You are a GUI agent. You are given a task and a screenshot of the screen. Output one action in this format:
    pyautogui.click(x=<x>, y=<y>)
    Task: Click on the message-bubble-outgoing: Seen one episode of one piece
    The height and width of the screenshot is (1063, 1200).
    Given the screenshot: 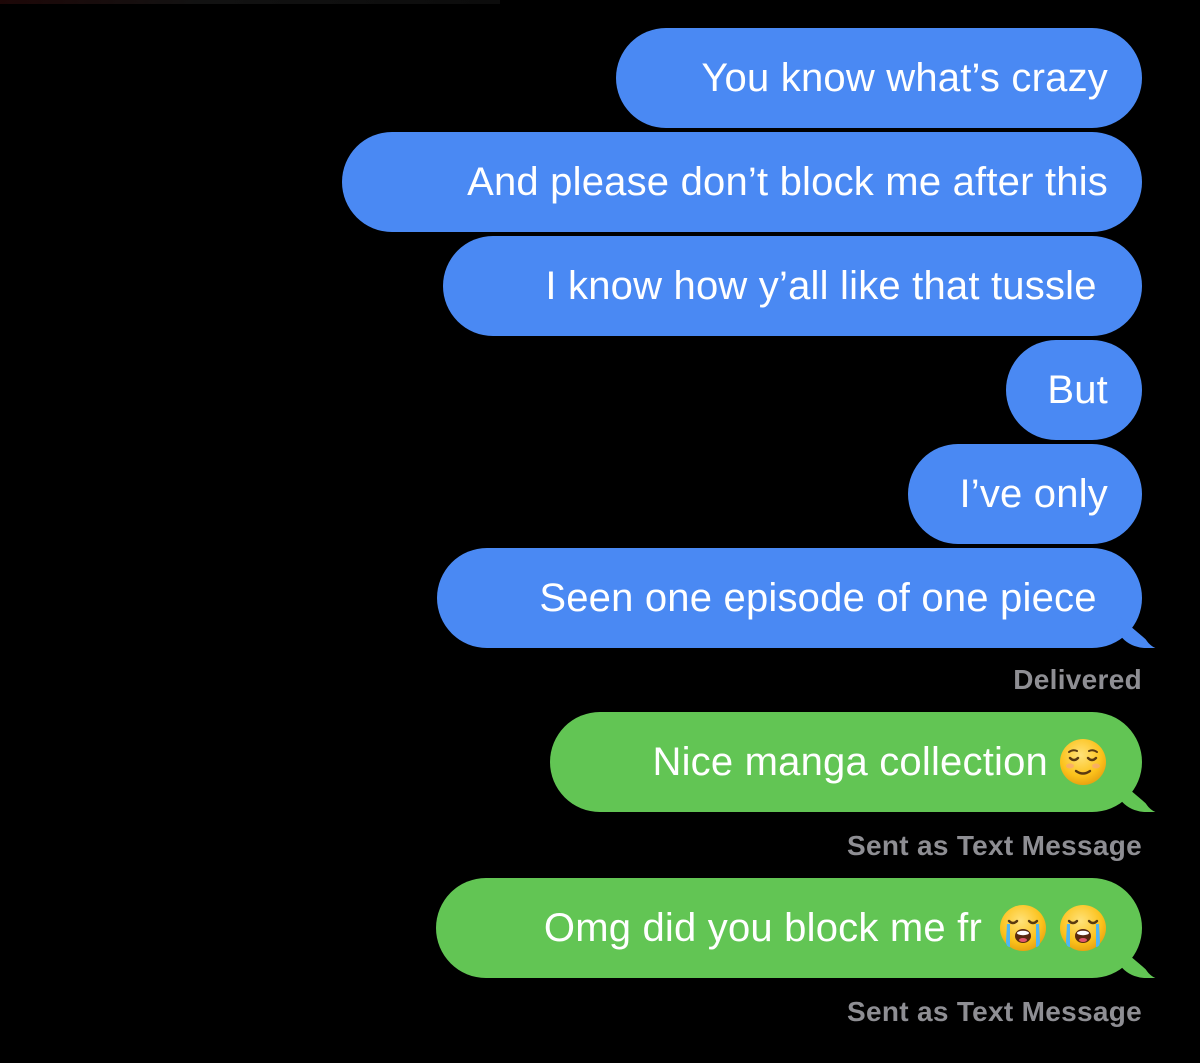 What is the action you would take?
    pyautogui.click(x=806, y=599)
    